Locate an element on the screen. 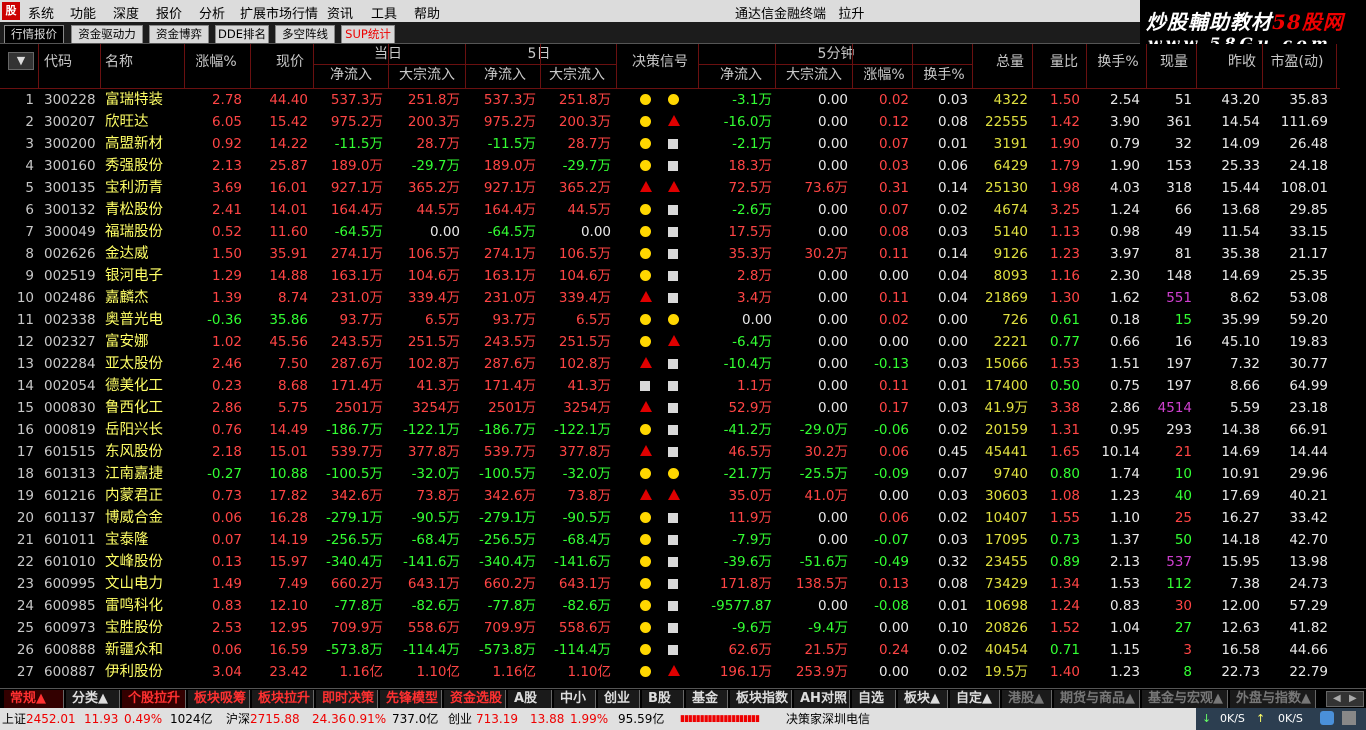 This screenshot has width=1366, height=730. col-pe: 市盈(动) is located at coordinates (1297, 62).